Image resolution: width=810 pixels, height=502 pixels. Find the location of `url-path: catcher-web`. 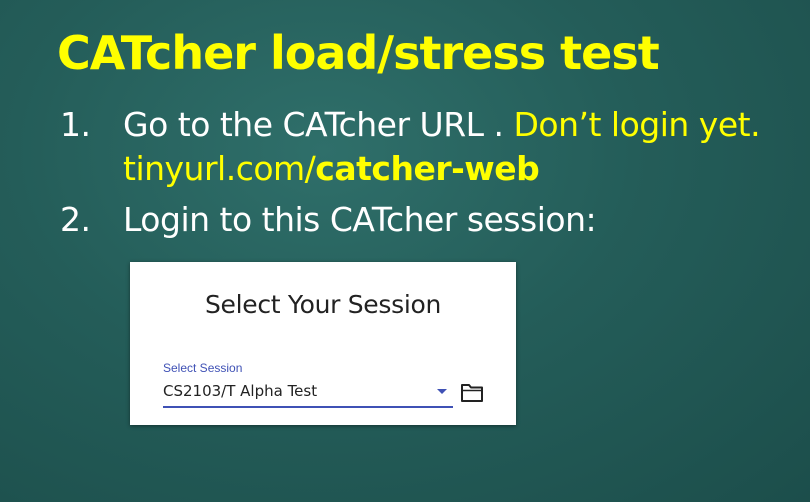

url-path: catcher-web is located at coordinates (427, 168).